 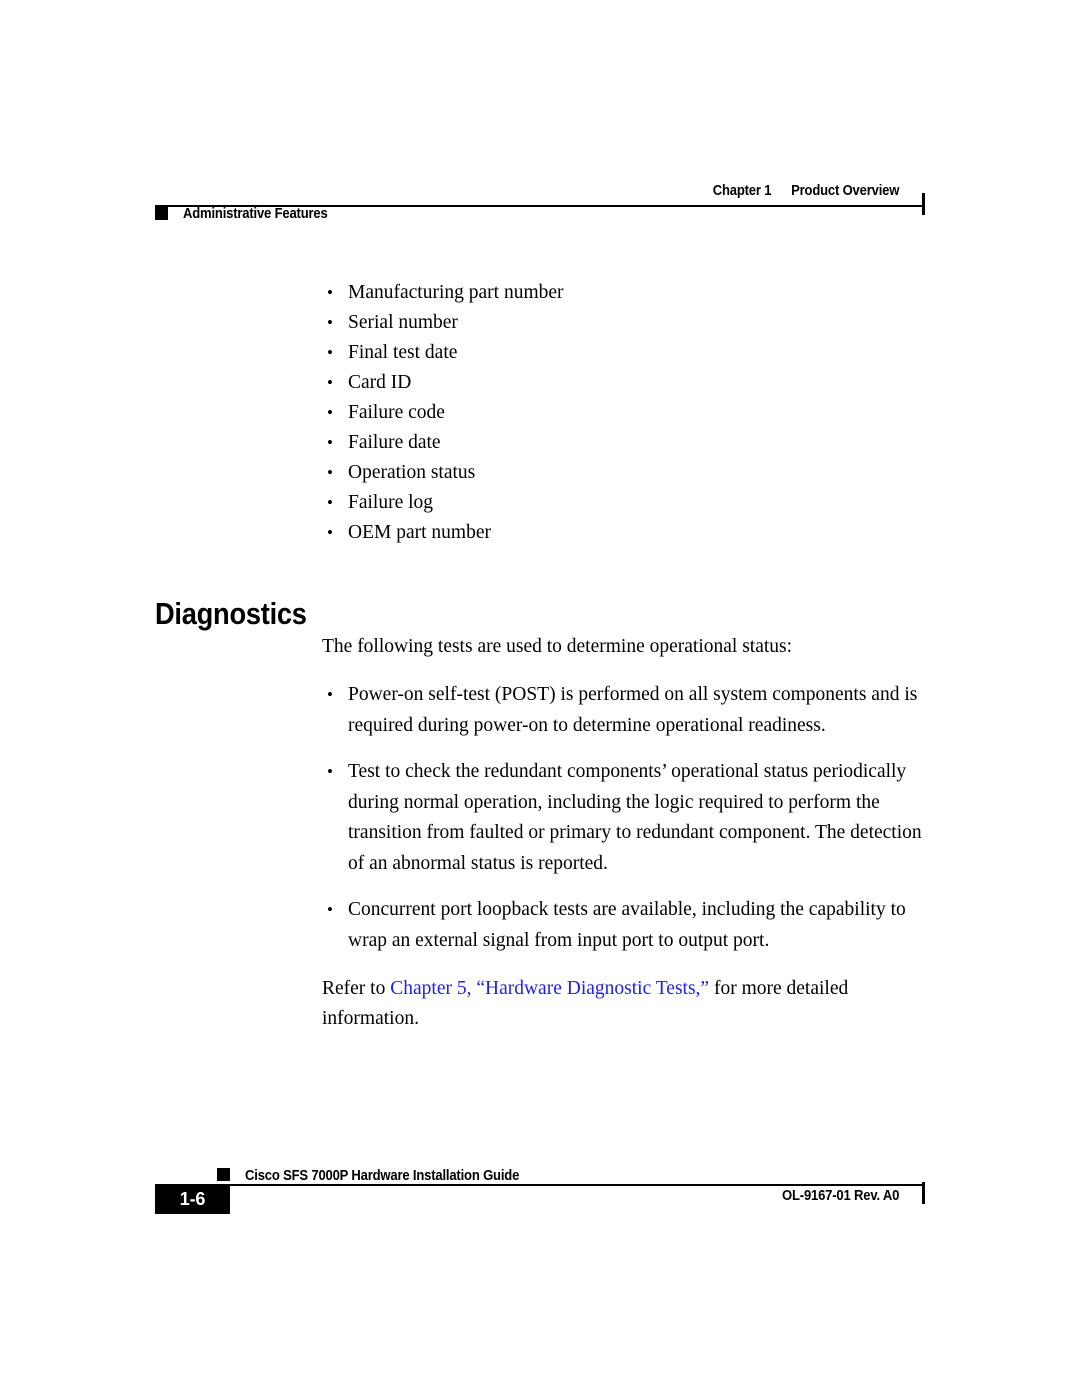 What do you see at coordinates (840, 1196) in the screenshot?
I see `footer-document-id: OL-9167-01 Rev. A0` at bounding box center [840, 1196].